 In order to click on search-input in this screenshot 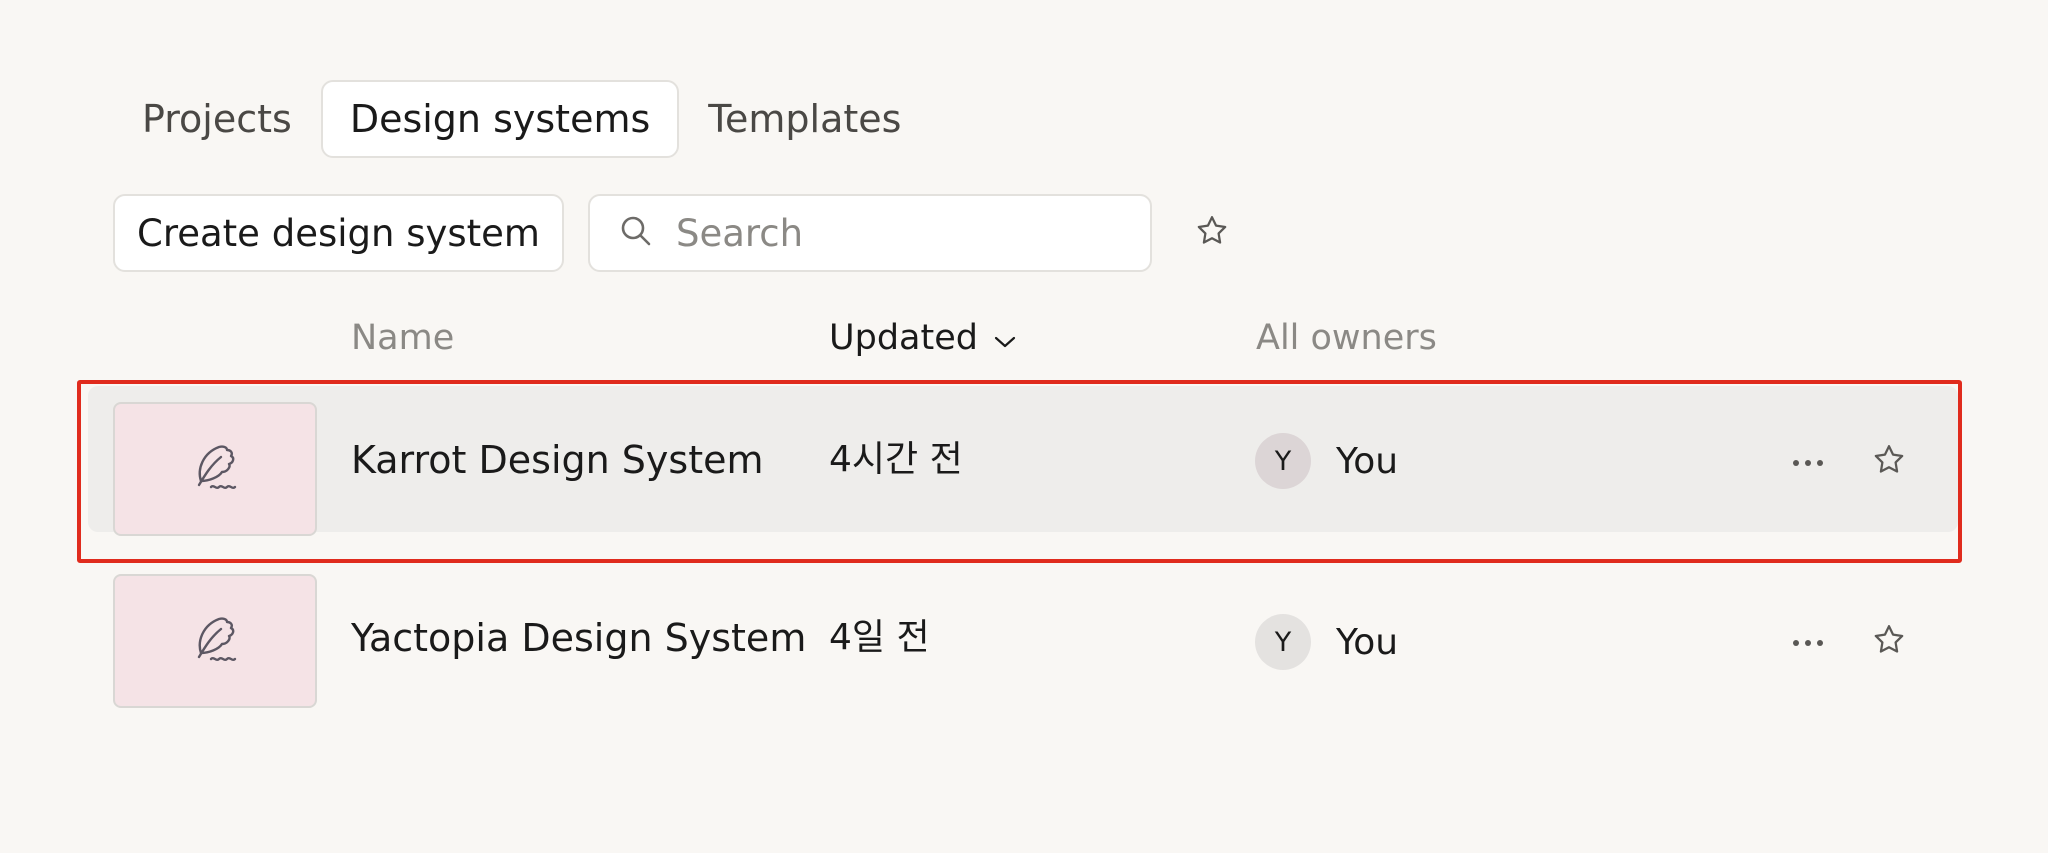, I will do `click(895, 233)`.